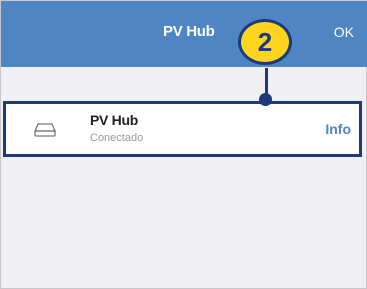  I want to click on callout-dot, so click(265, 99).